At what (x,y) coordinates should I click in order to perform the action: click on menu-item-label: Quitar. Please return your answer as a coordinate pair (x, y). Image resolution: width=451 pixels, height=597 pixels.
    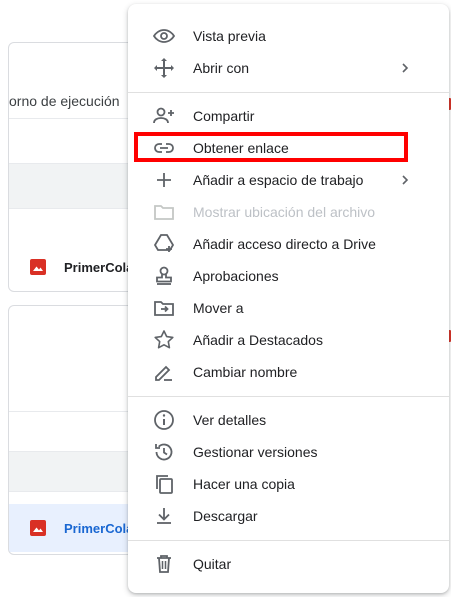
    Looking at the image, I should click on (212, 564).